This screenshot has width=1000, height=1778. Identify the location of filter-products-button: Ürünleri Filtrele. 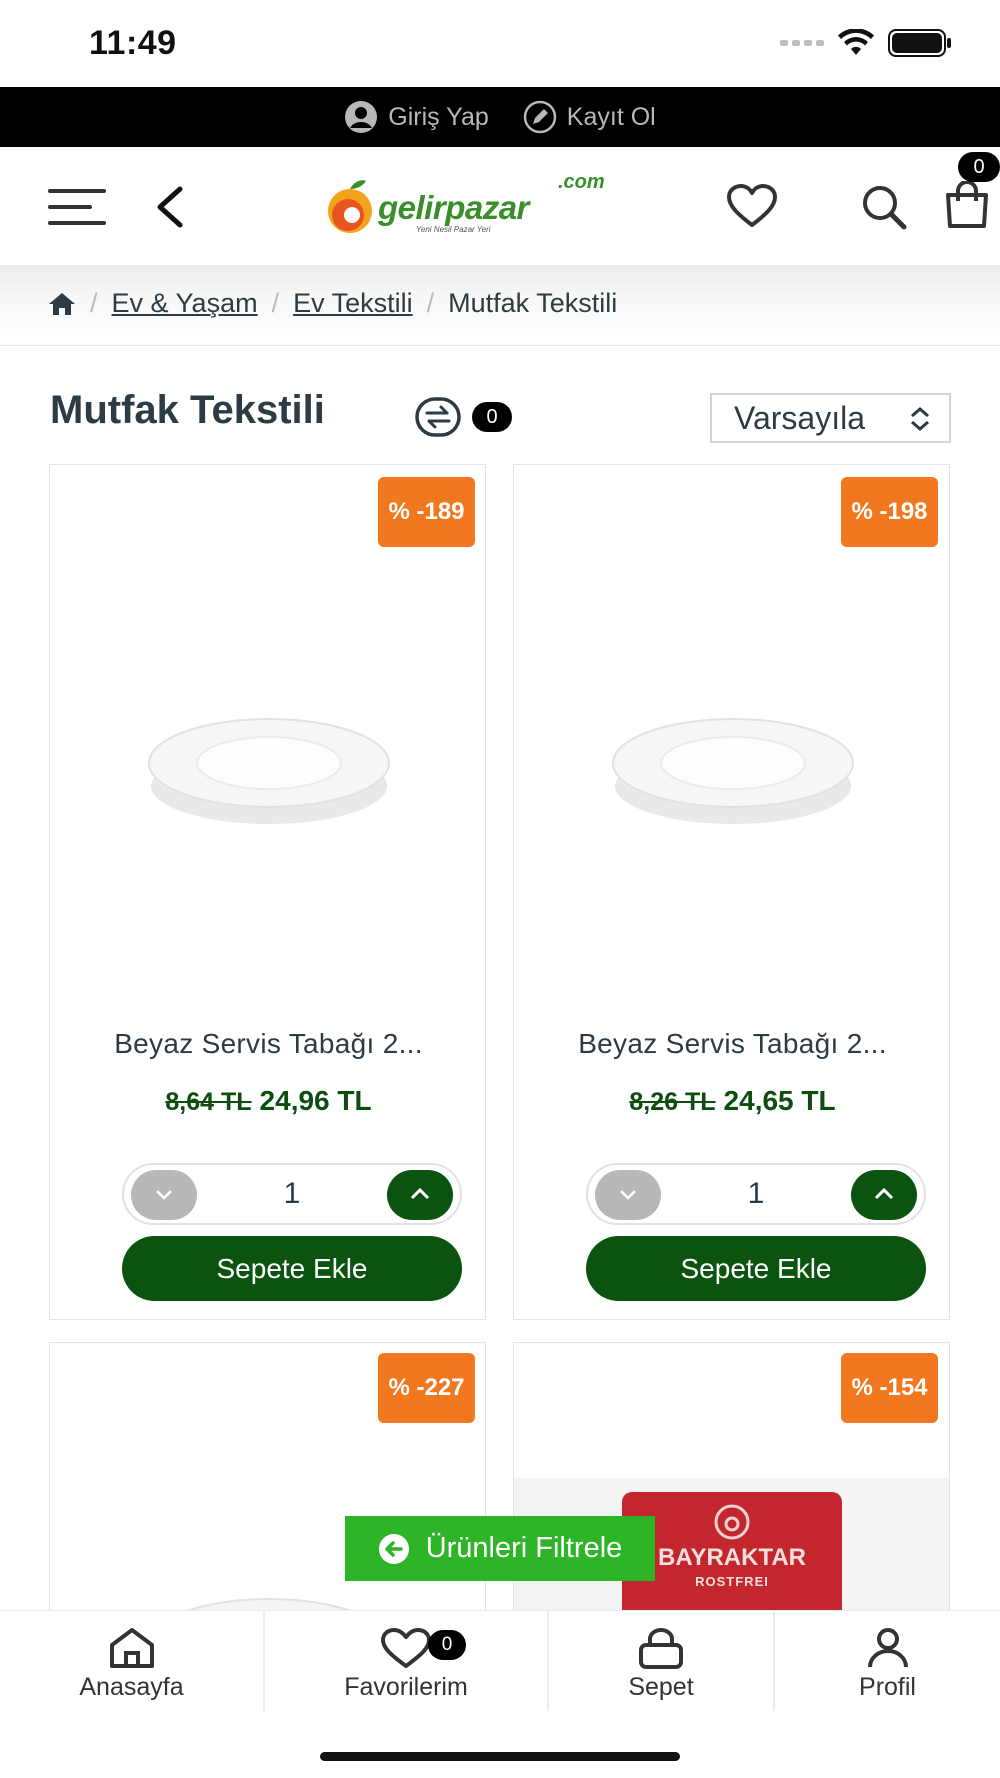
(500, 1548).